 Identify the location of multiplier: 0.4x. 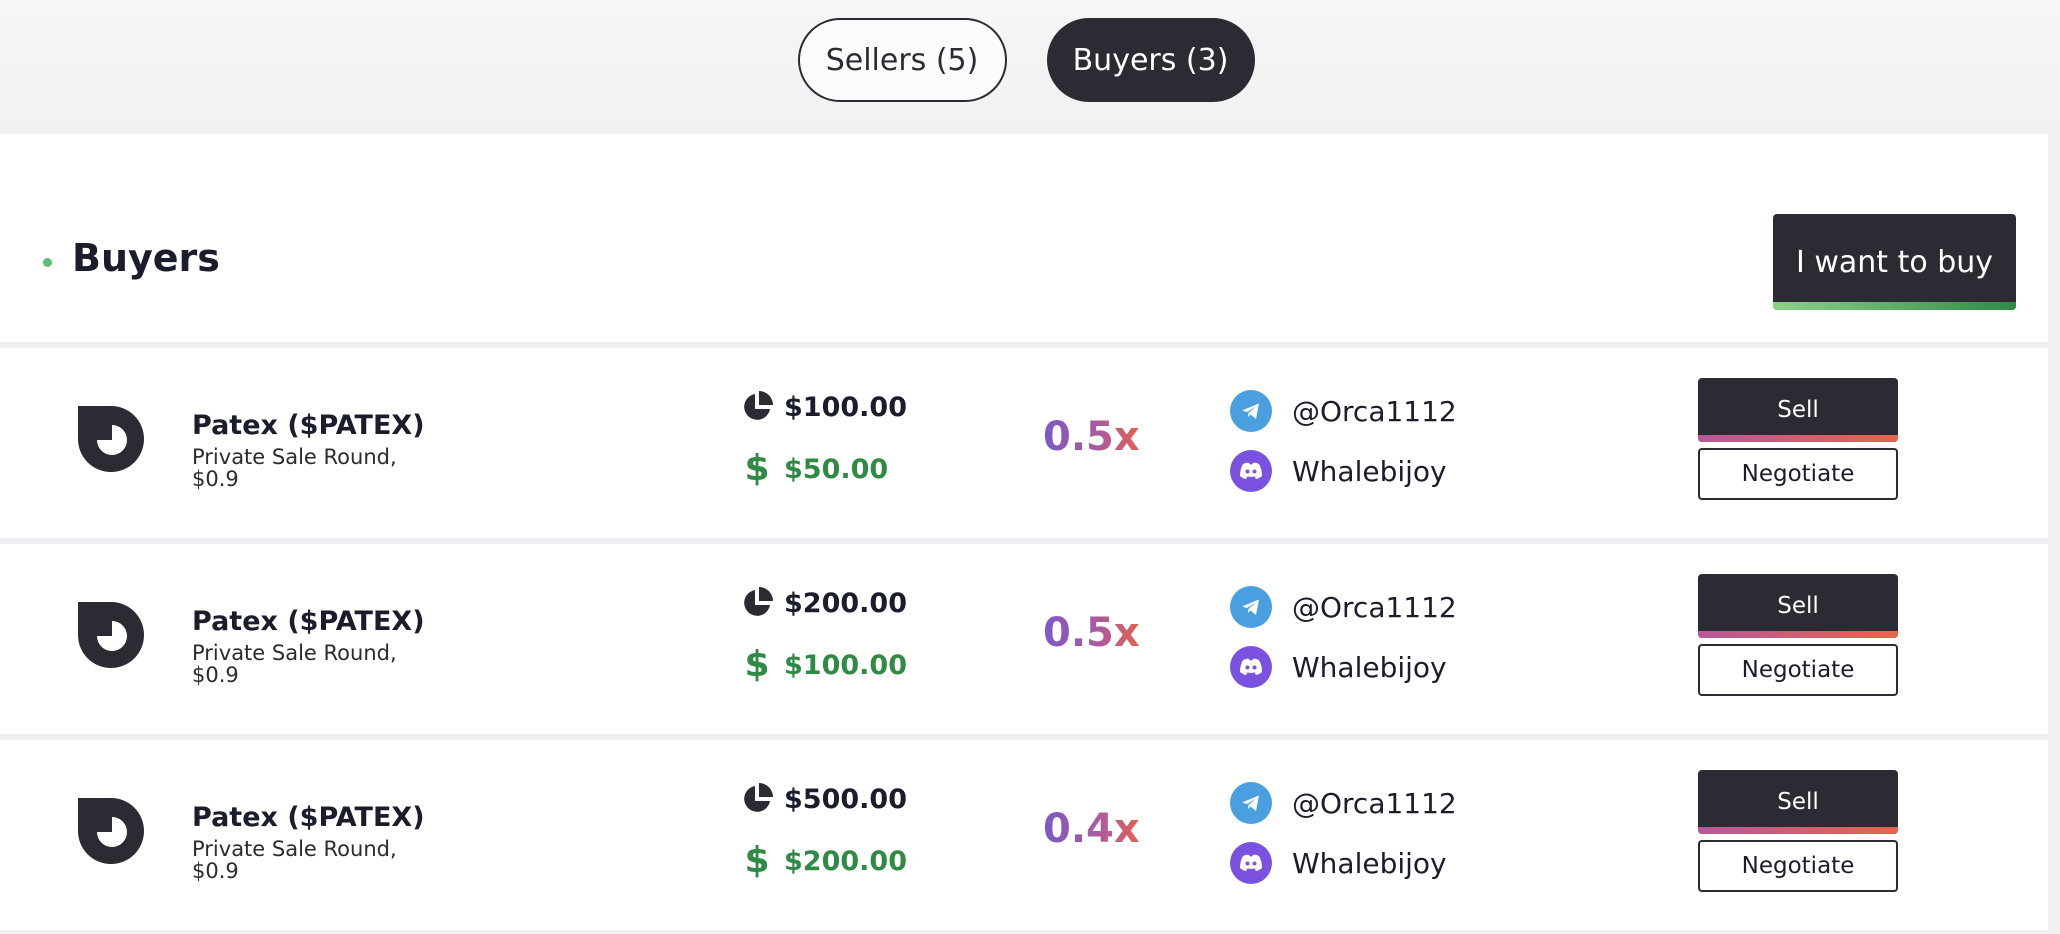
(1091, 829).